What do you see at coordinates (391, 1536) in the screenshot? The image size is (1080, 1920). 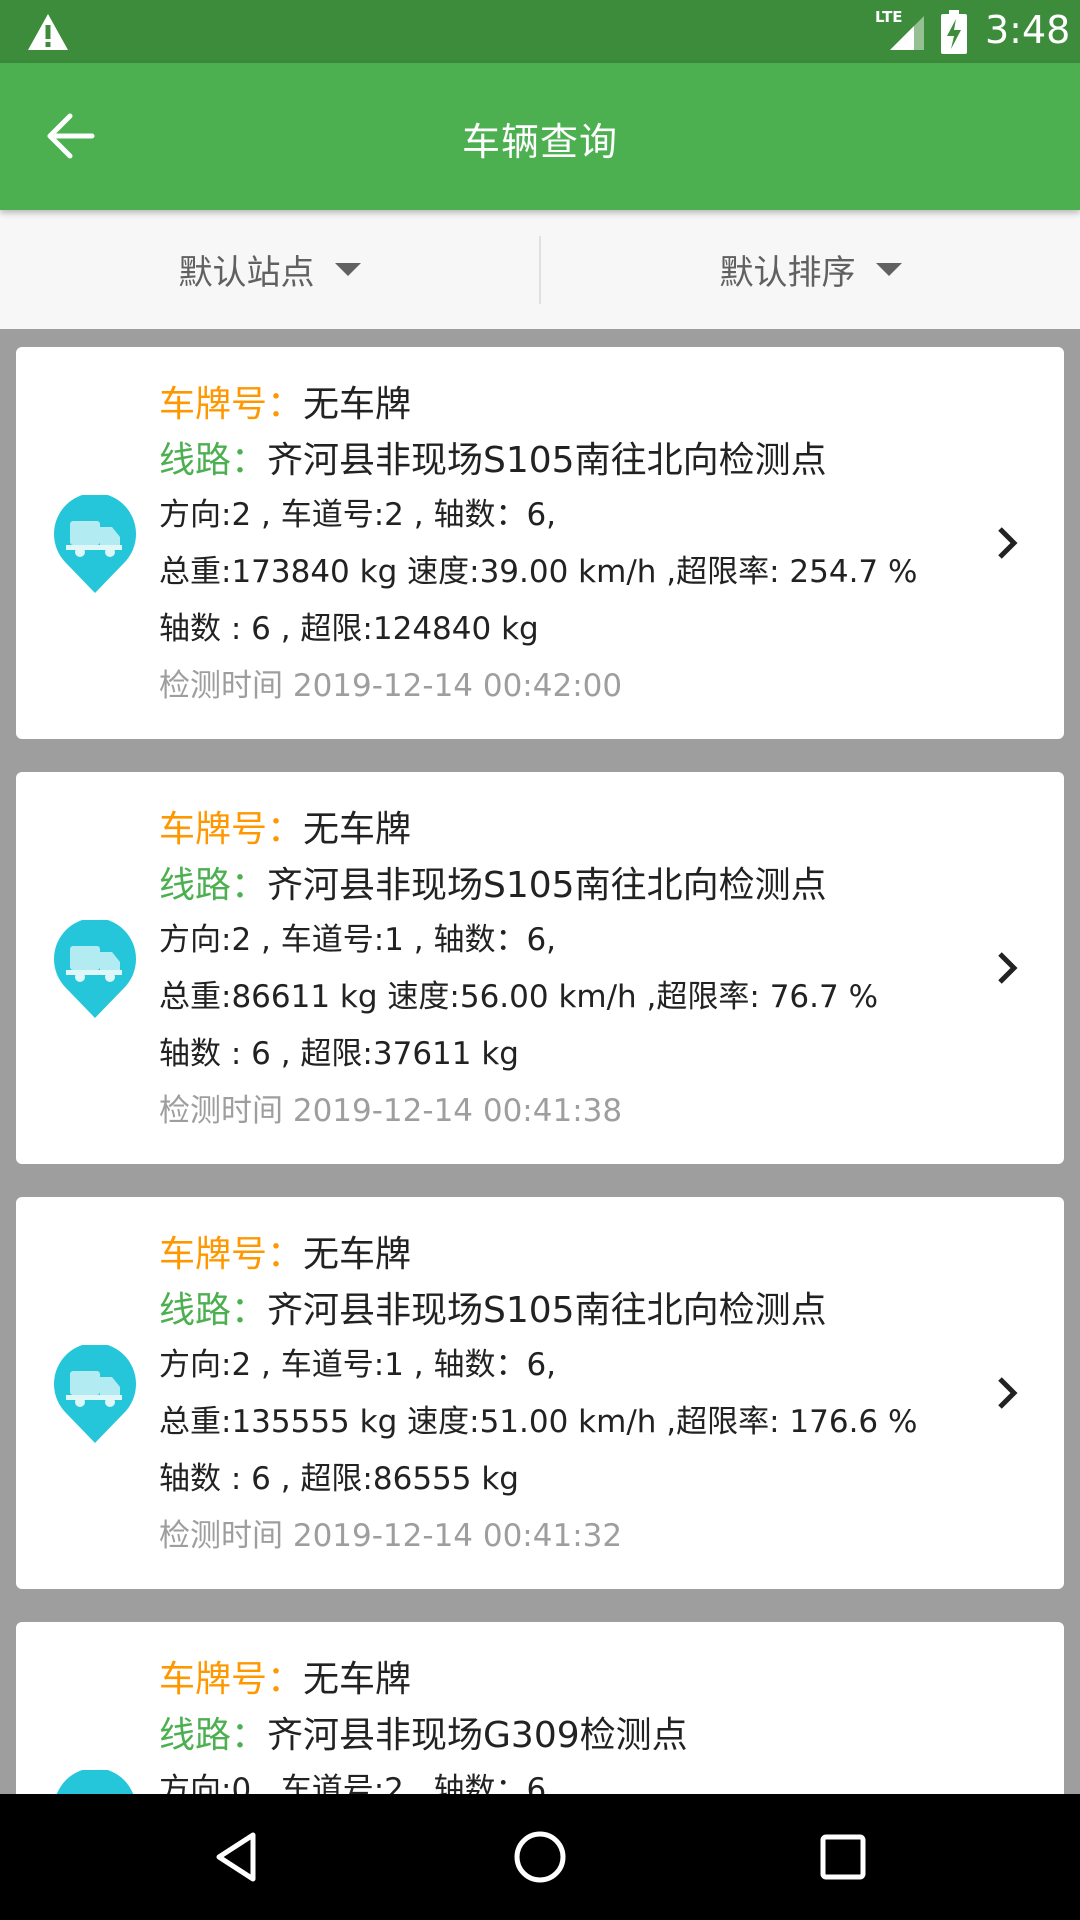 I see `detection-time: 检测时间 2019-12-14 00:41:32` at bounding box center [391, 1536].